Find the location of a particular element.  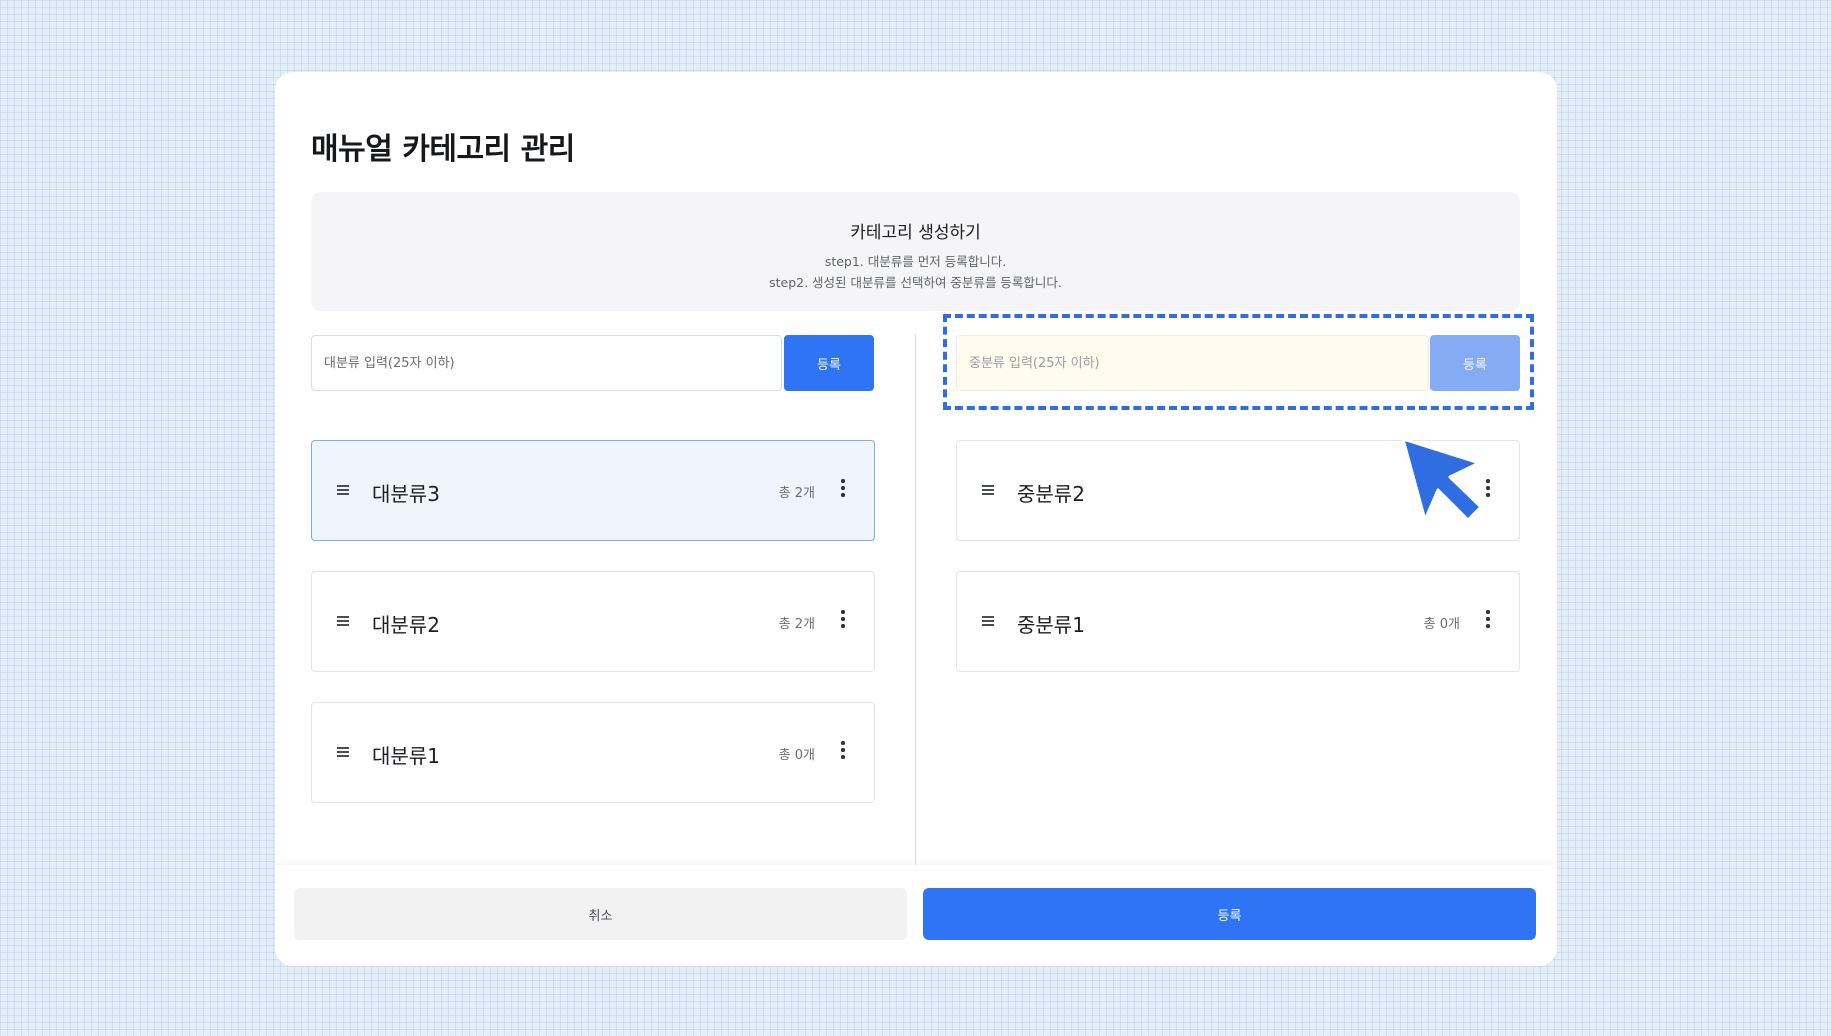

main-category-name: 대분류1 is located at coordinates (406, 756).